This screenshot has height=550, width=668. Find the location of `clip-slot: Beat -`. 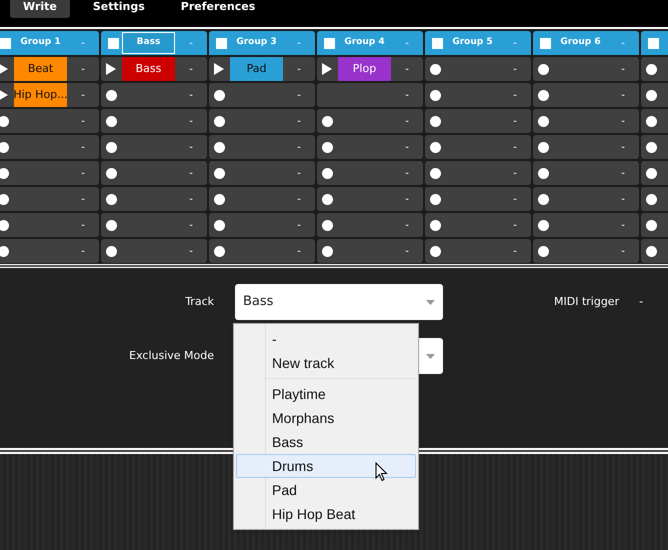

clip-slot: Beat - is located at coordinates (49, 69).